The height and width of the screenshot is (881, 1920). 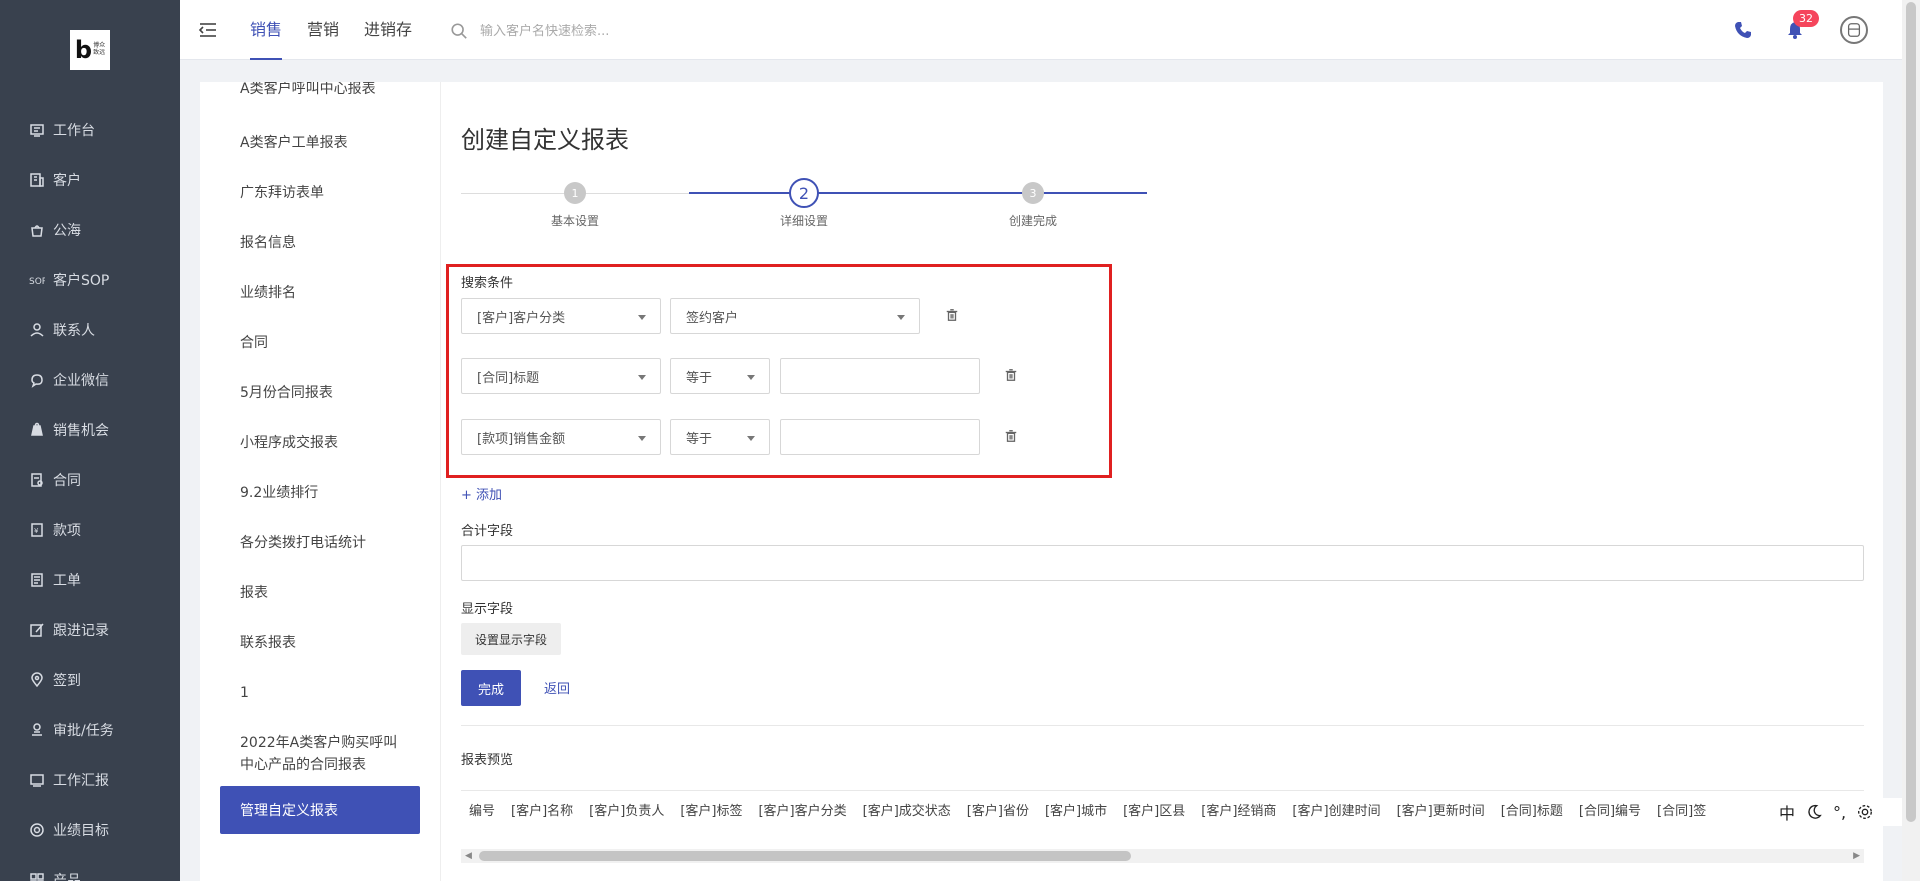 What do you see at coordinates (90, 330) in the screenshot?
I see `sidebar-item: 联系人` at bounding box center [90, 330].